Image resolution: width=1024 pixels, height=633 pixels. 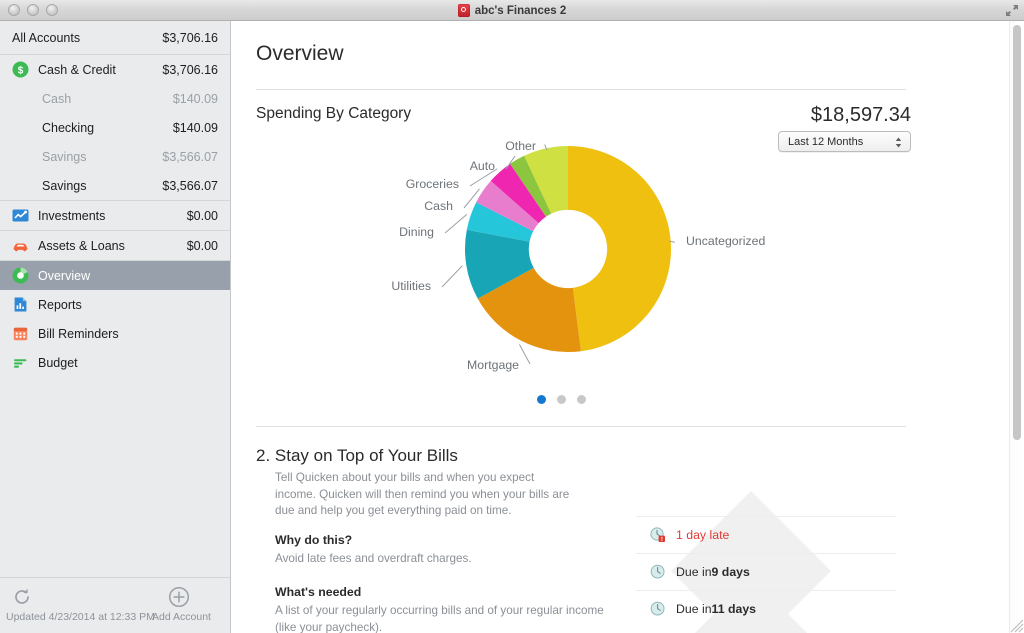 What do you see at coordinates (115, 127) in the screenshot?
I see `sidebar-item-checking: Checking $140.09` at bounding box center [115, 127].